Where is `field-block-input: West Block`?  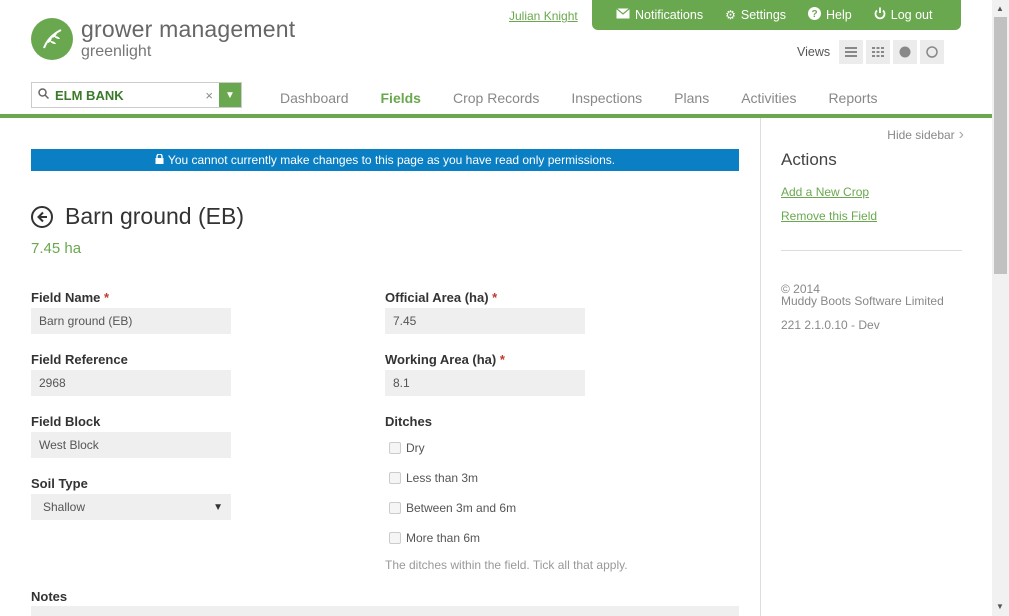 field-block-input: West Block is located at coordinates (131, 445).